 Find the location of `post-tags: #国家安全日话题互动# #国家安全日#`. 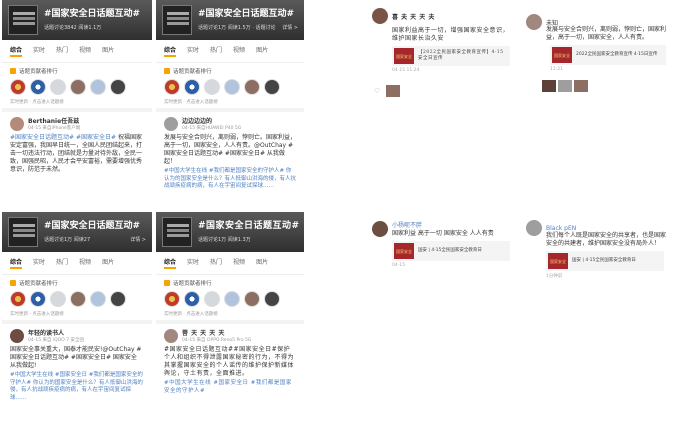

post-tags: #国家安全日话题互动# #国家安全日# is located at coordinates (63, 137).